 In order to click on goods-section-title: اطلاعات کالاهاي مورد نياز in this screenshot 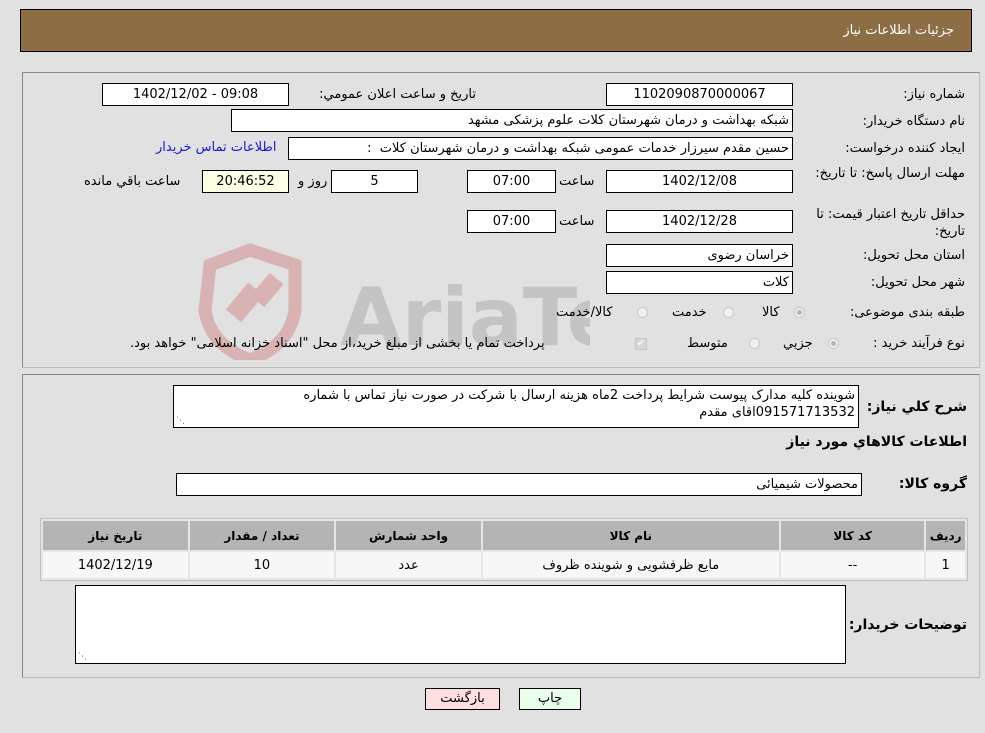, I will do `click(876, 442)`.